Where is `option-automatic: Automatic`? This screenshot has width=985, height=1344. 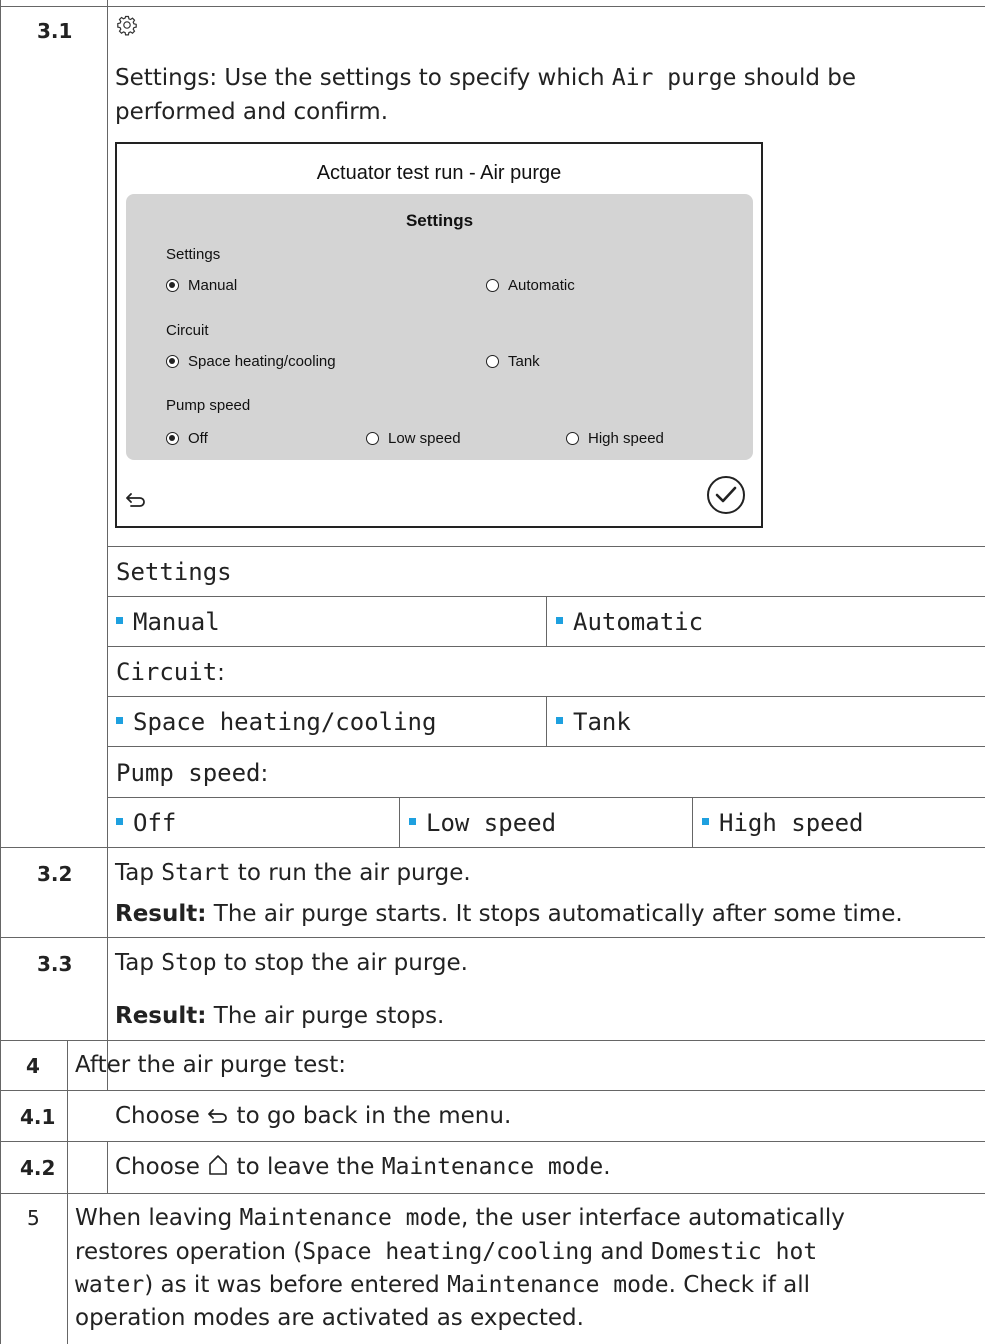 option-automatic: Automatic is located at coordinates (629, 622).